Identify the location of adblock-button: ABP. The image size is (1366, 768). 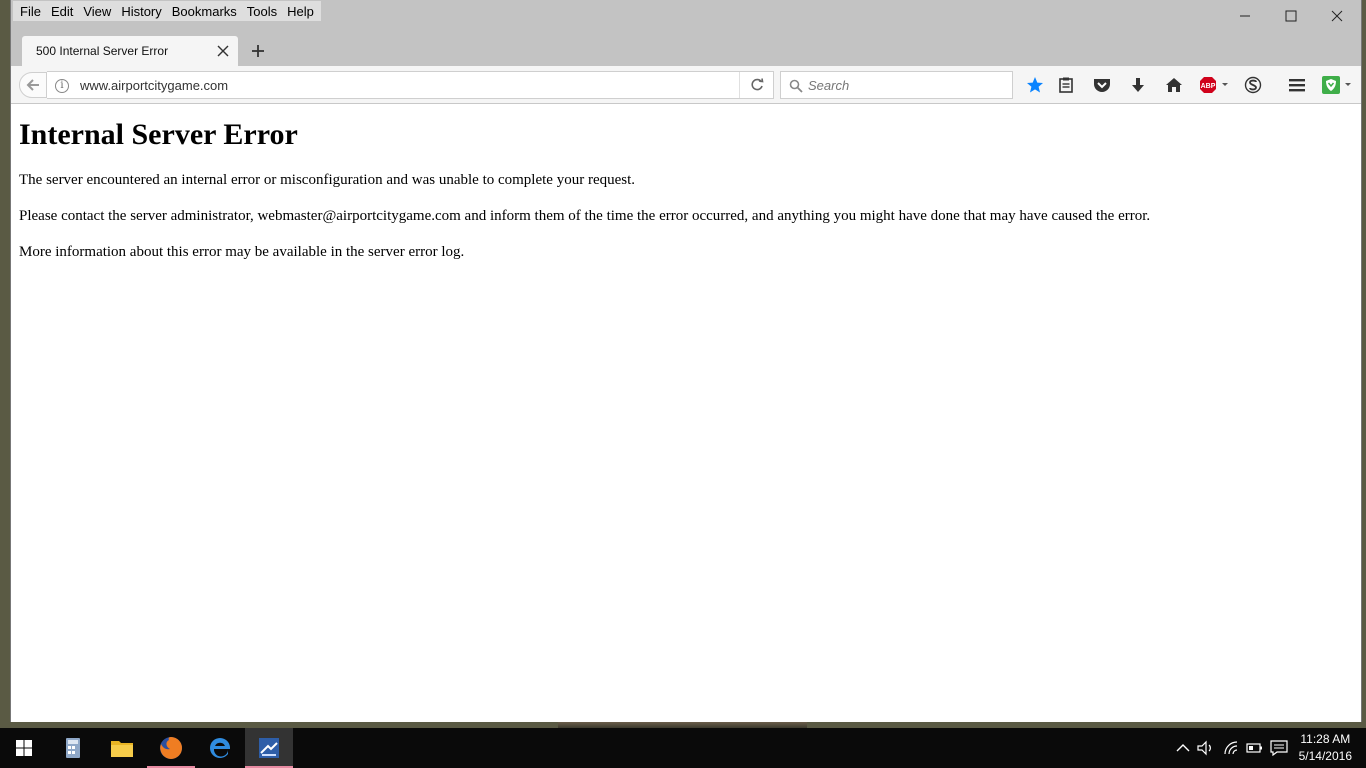
(1215, 85).